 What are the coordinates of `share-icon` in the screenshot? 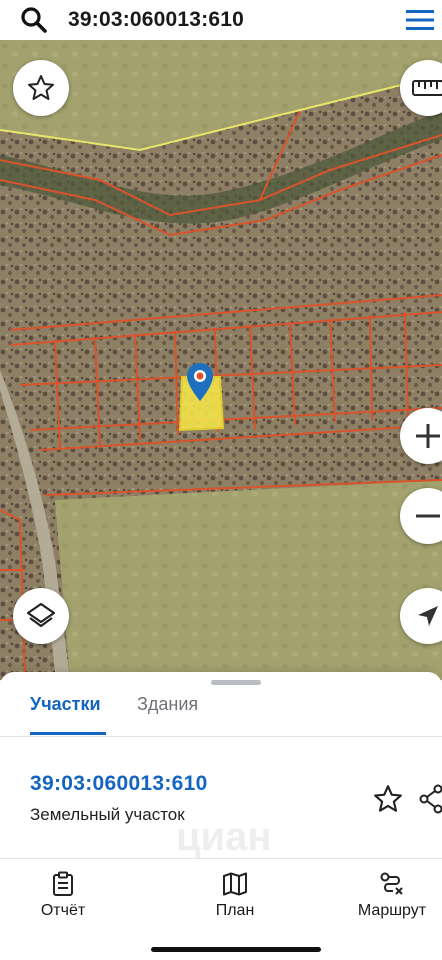 It's located at (430, 799).